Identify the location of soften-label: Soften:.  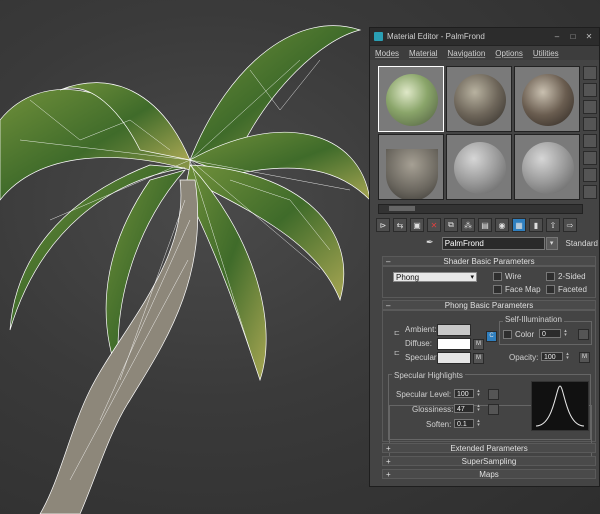
(439, 424).